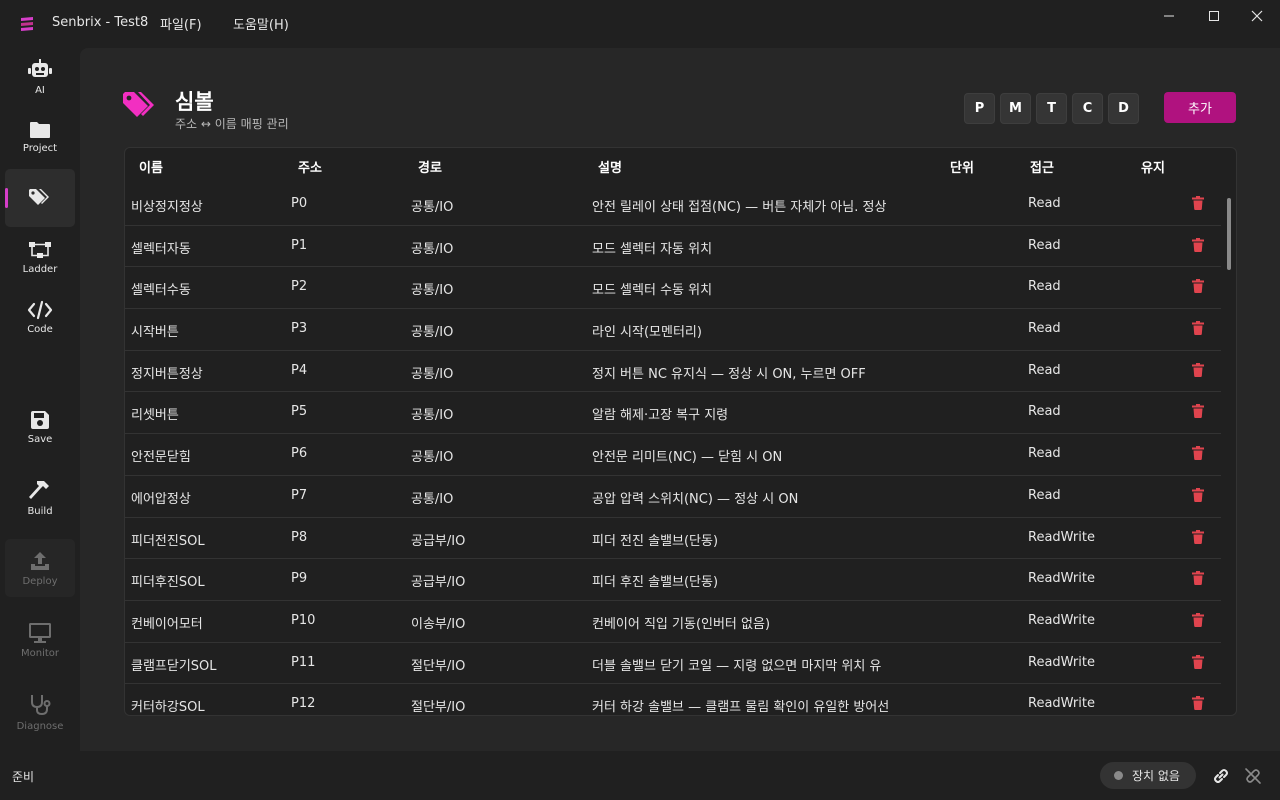 The image size is (1280, 800). Describe the element at coordinates (1087, 108) in the screenshot. I see `filter-c-button: C` at that location.